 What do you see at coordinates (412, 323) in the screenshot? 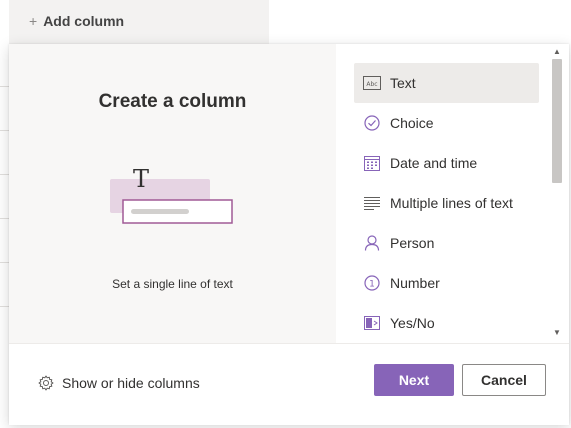
I see `column-type-label: Yes/No` at bounding box center [412, 323].